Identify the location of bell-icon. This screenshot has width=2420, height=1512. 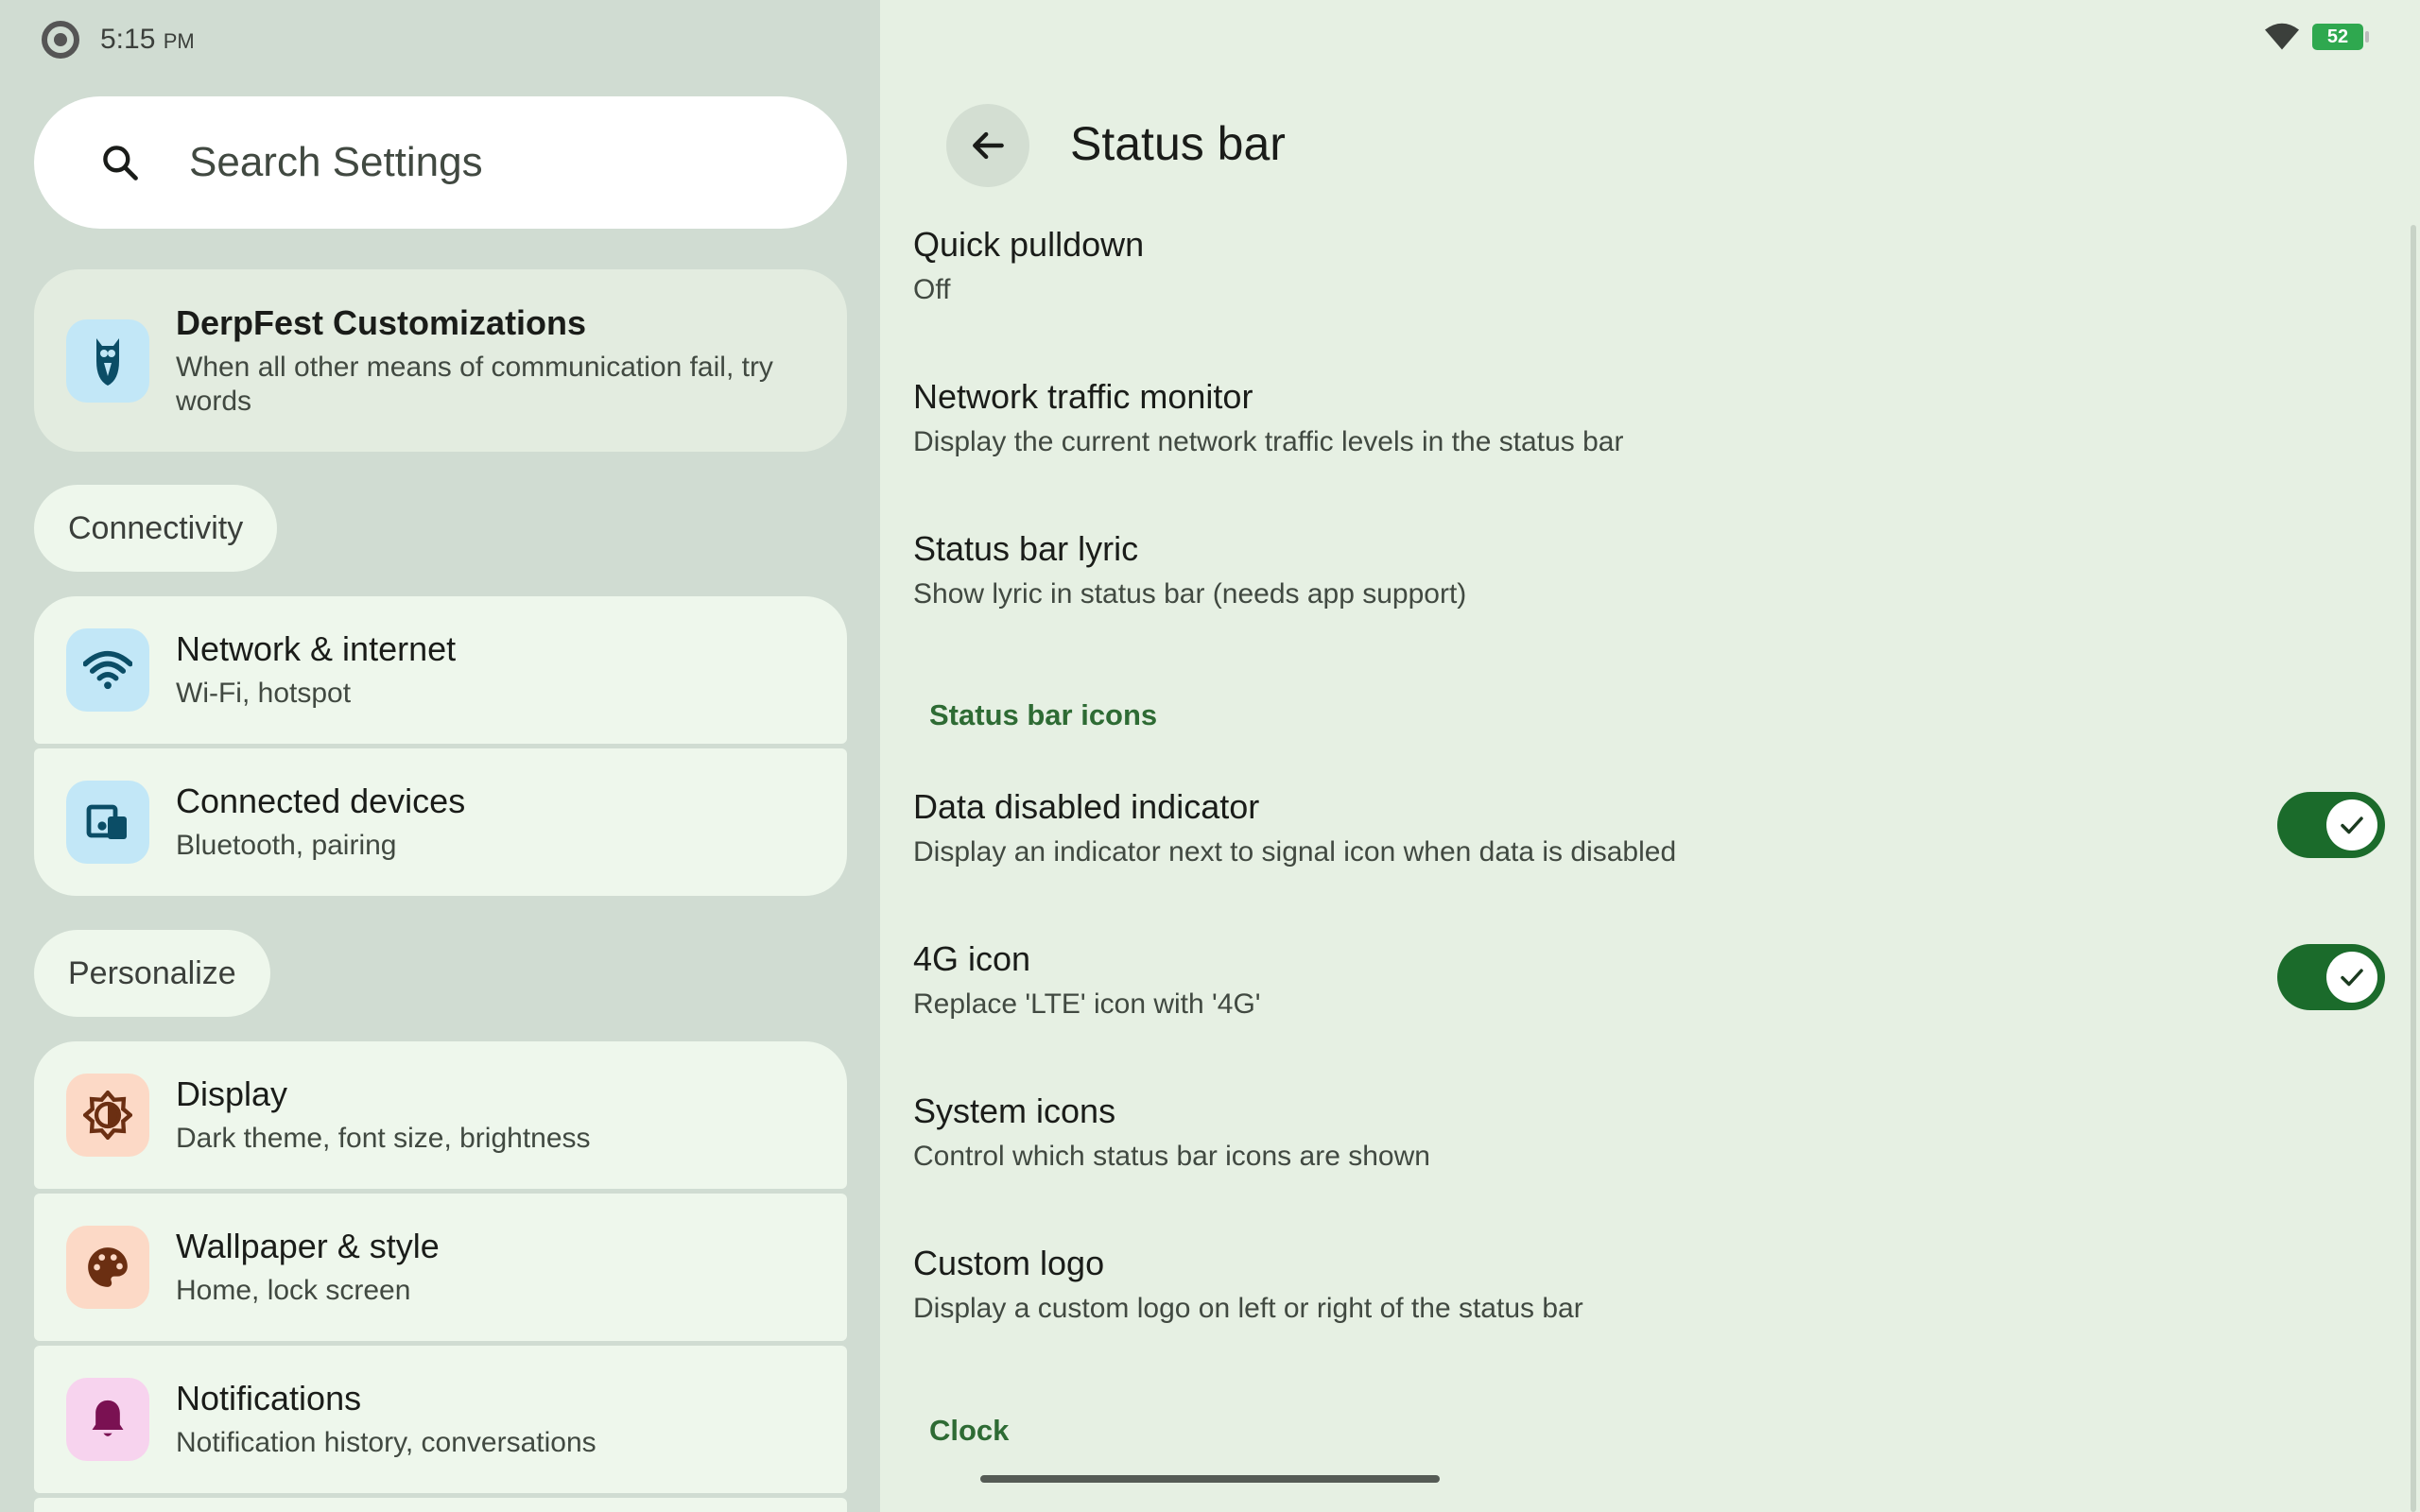
(107, 1419).